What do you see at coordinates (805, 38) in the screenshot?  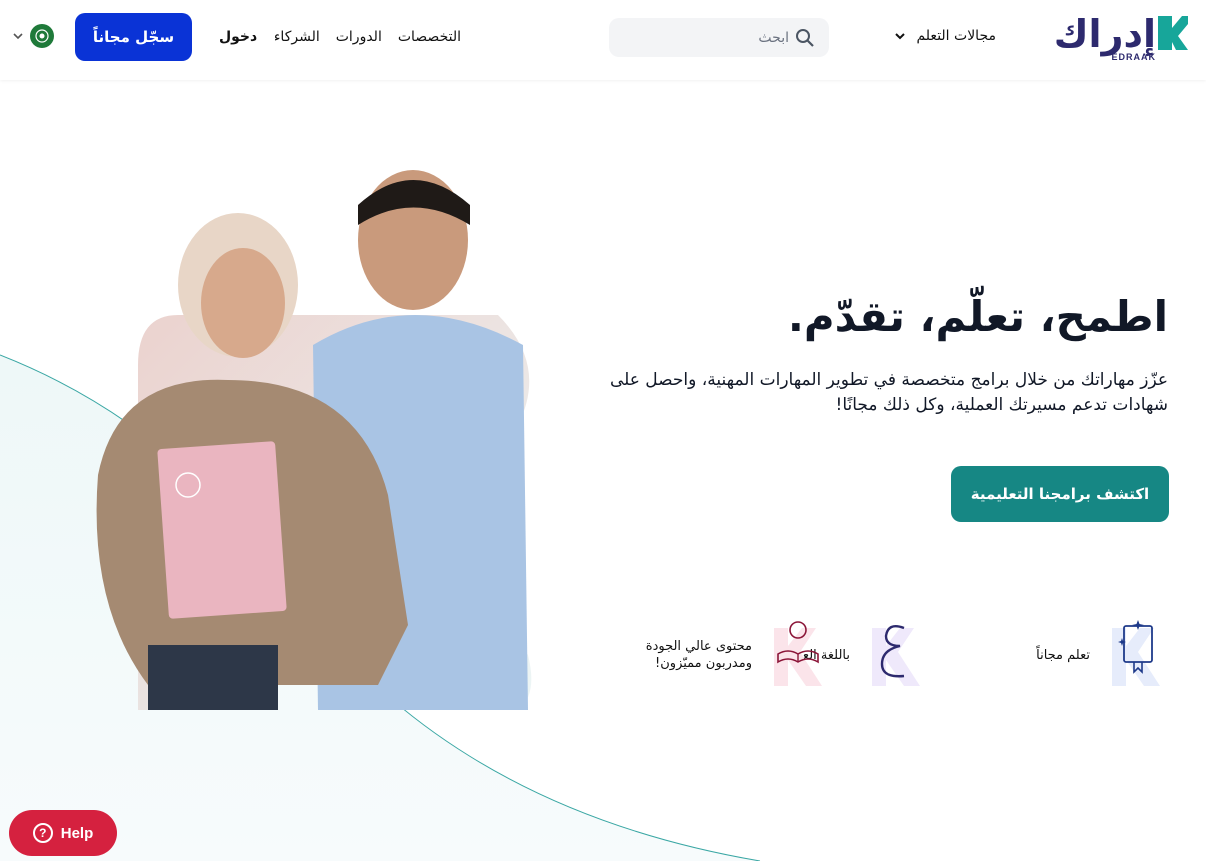 I see `search-icon` at bounding box center [805, 38].